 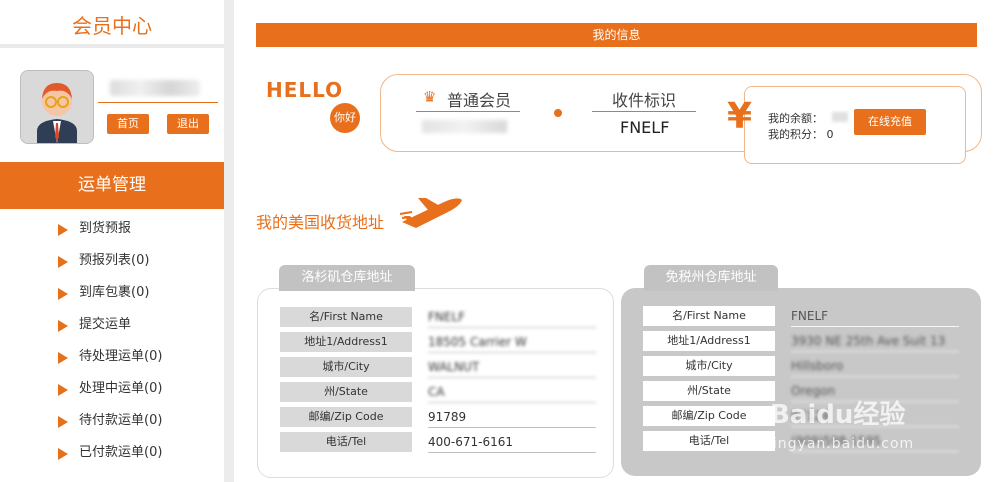 I want to click on field-value: 91789, so click(x=512, y=417).